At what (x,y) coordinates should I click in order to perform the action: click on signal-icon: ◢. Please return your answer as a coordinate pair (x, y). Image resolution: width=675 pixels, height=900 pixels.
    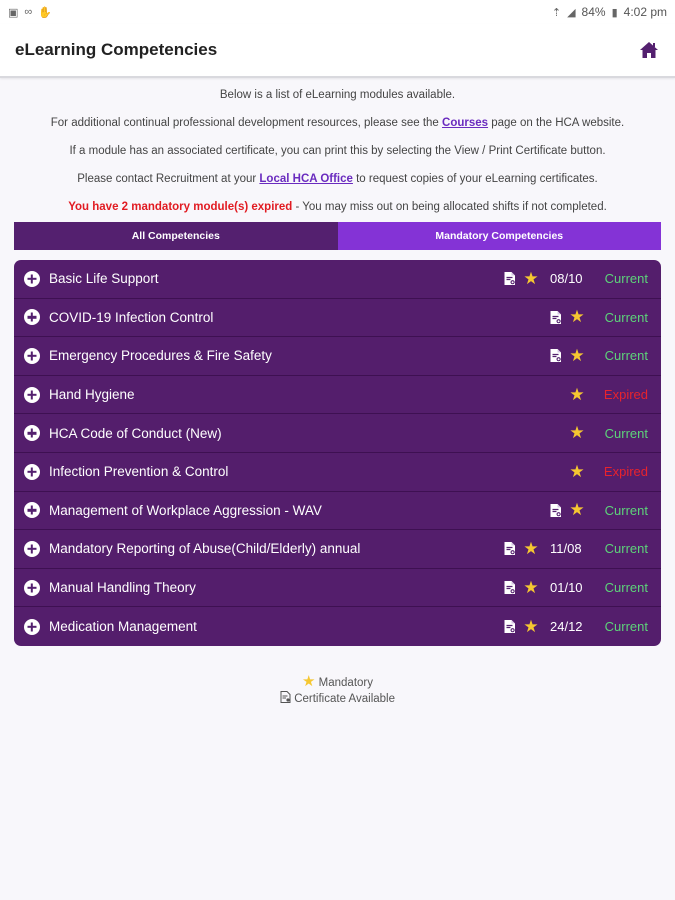
    Looking at the image, I should click on (571, 12).